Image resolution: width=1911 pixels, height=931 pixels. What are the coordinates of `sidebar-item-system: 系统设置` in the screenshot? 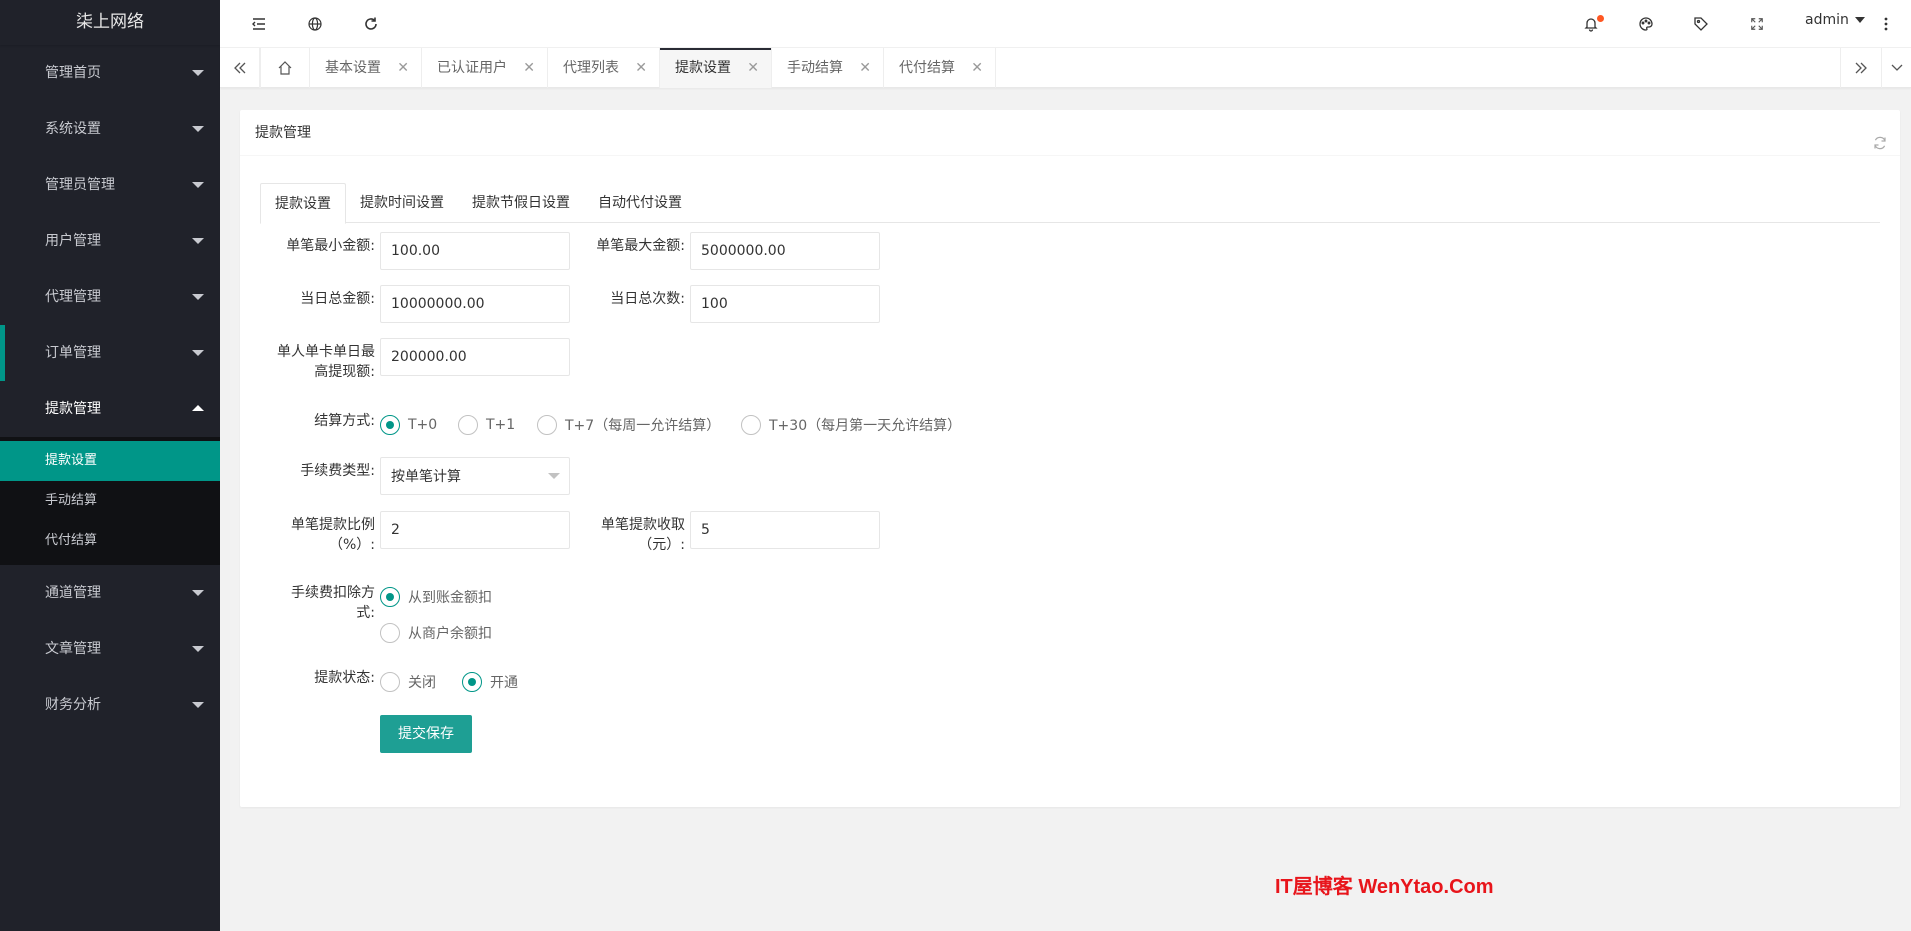 It's located at (110, 129).